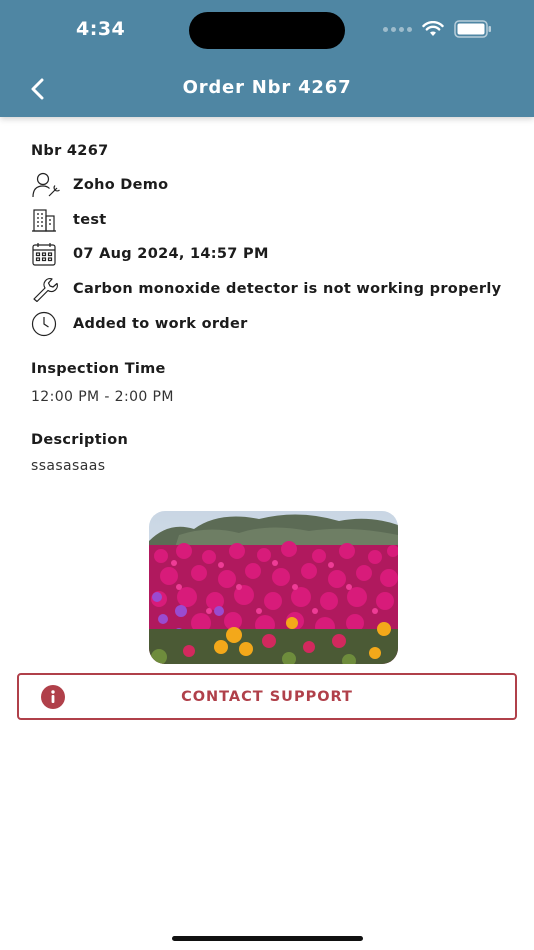  I want to click on dynamic-island, so click(267, 30).